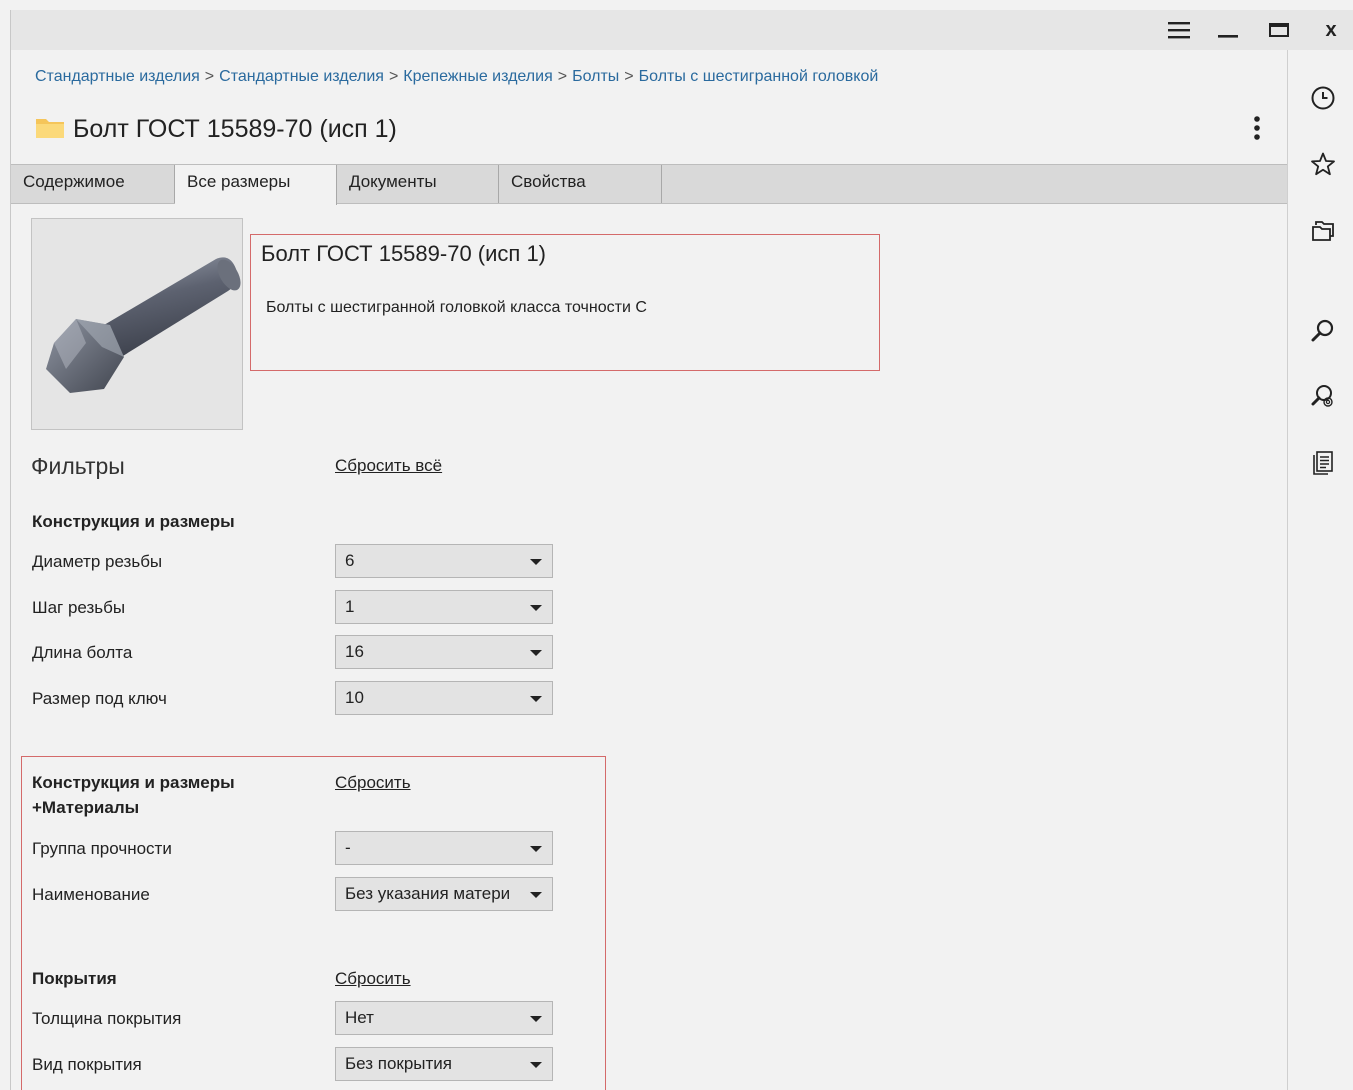 This screenshot has height=1090, width=1353. What do you see at coordinates (91, 894) in the screenshot?
I see `filter-label-material-name: Наименование` at bounding box center [91, 894].